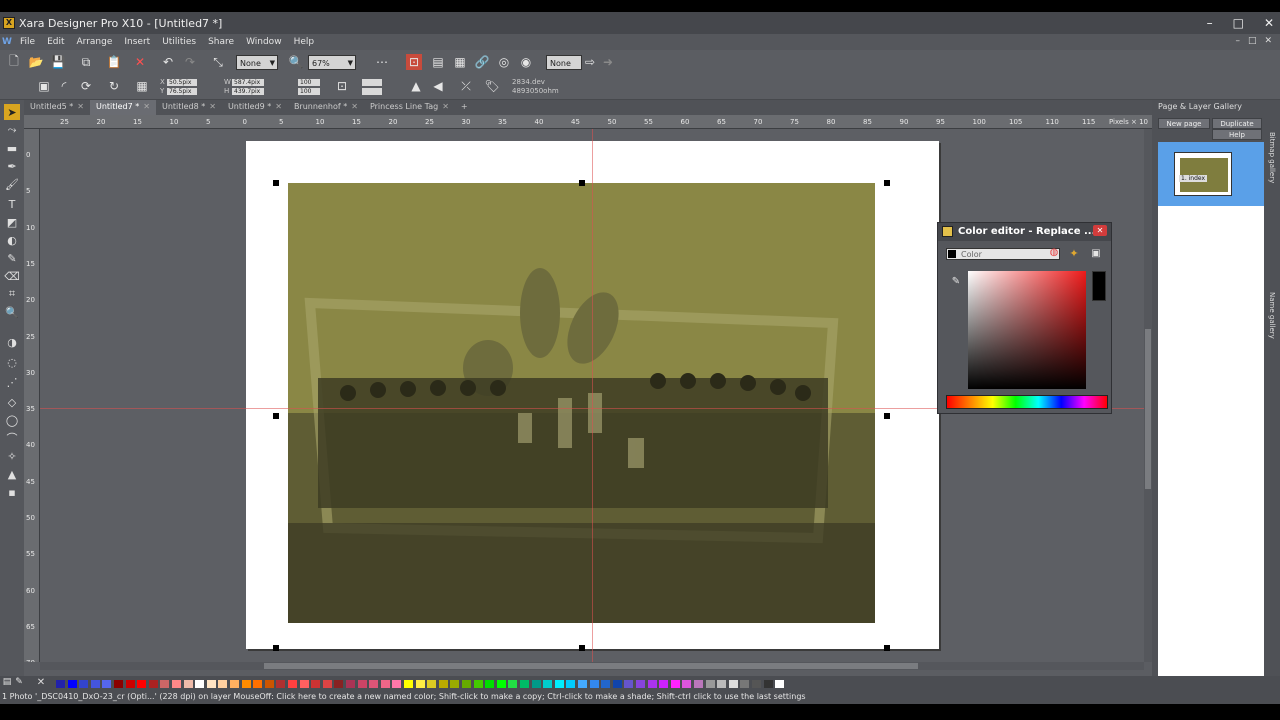 This screenshot has height=720, width=1280. Describe the element at coordinates (182, 82) in the screenshot. I see `x-position-field: 50.5pix` at that location.